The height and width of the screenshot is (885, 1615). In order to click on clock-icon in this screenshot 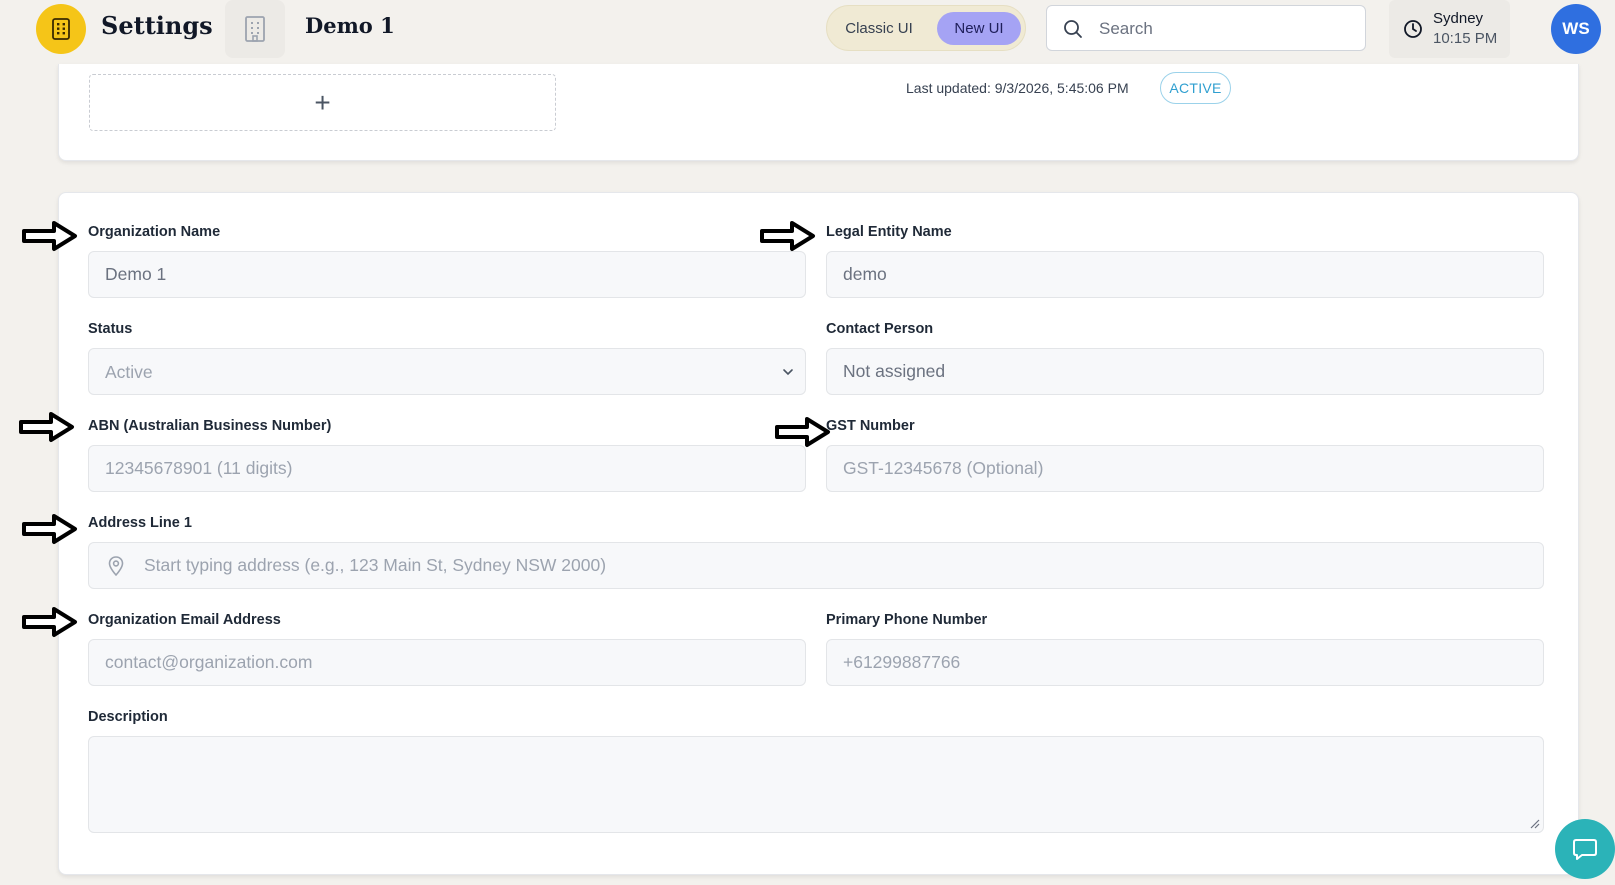, I will do `click(1413, 29)`.